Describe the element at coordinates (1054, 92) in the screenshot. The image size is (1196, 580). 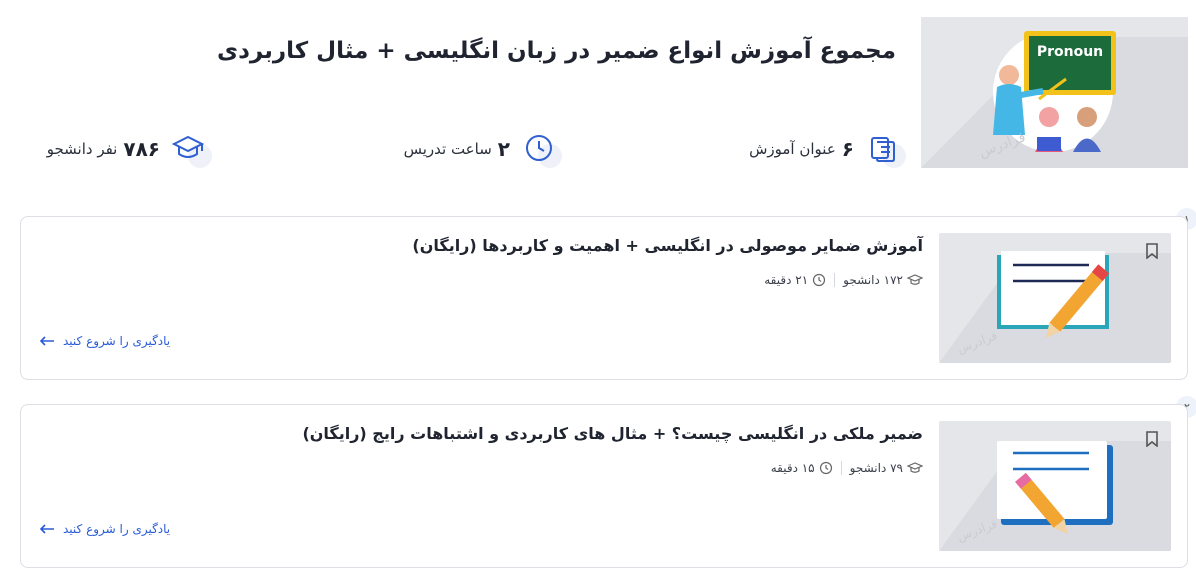
I see `course-cover-image: Pronoun فرادرس` at that location.